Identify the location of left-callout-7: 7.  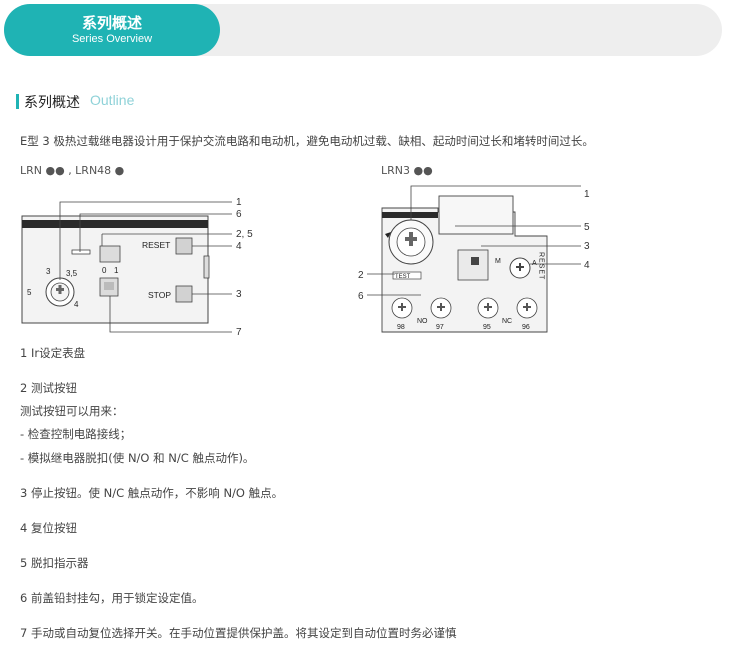
(239, 332).